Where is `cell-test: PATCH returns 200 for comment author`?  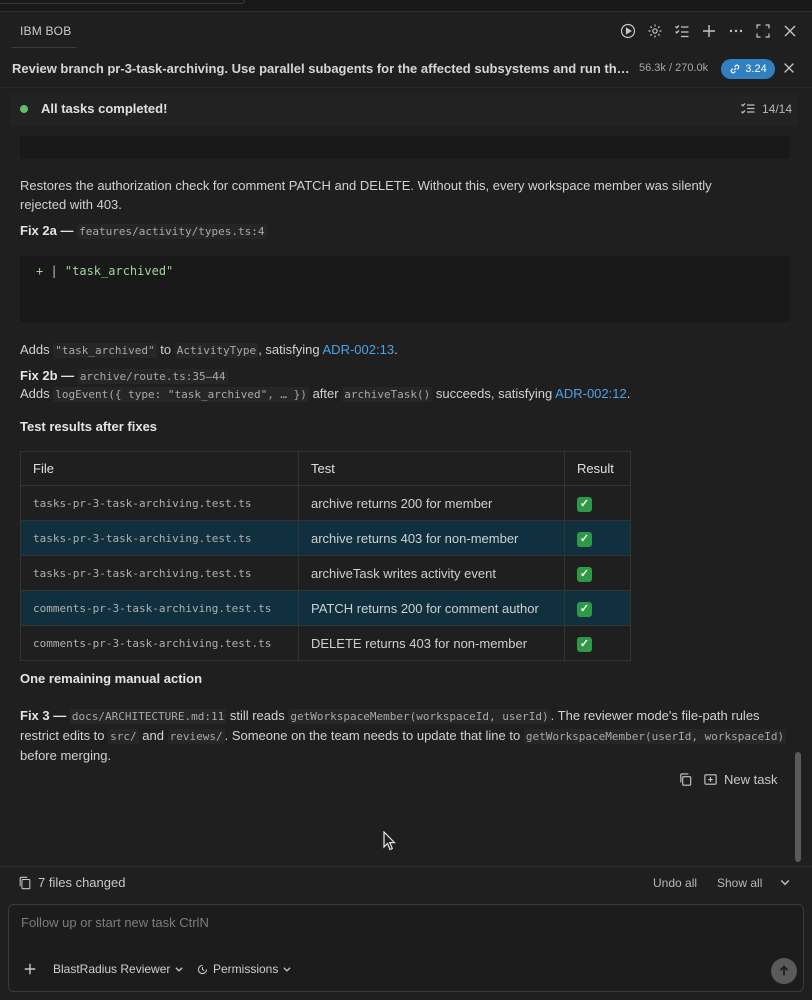 cell-test: PATCH returns 200 for comment author is located at coordinates (431, 608).